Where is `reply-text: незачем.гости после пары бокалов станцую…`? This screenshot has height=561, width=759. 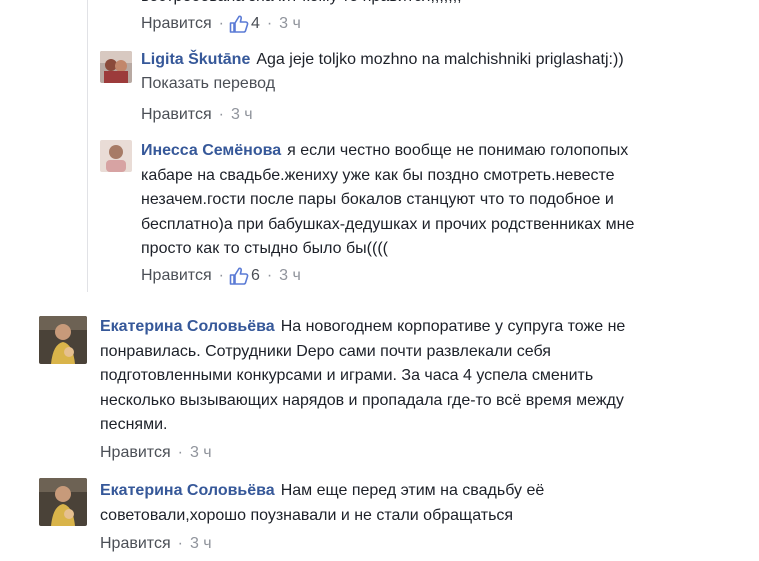 reply-text: незачем.гости после пары бокалов станцую… is located at coordinates (377, 199).